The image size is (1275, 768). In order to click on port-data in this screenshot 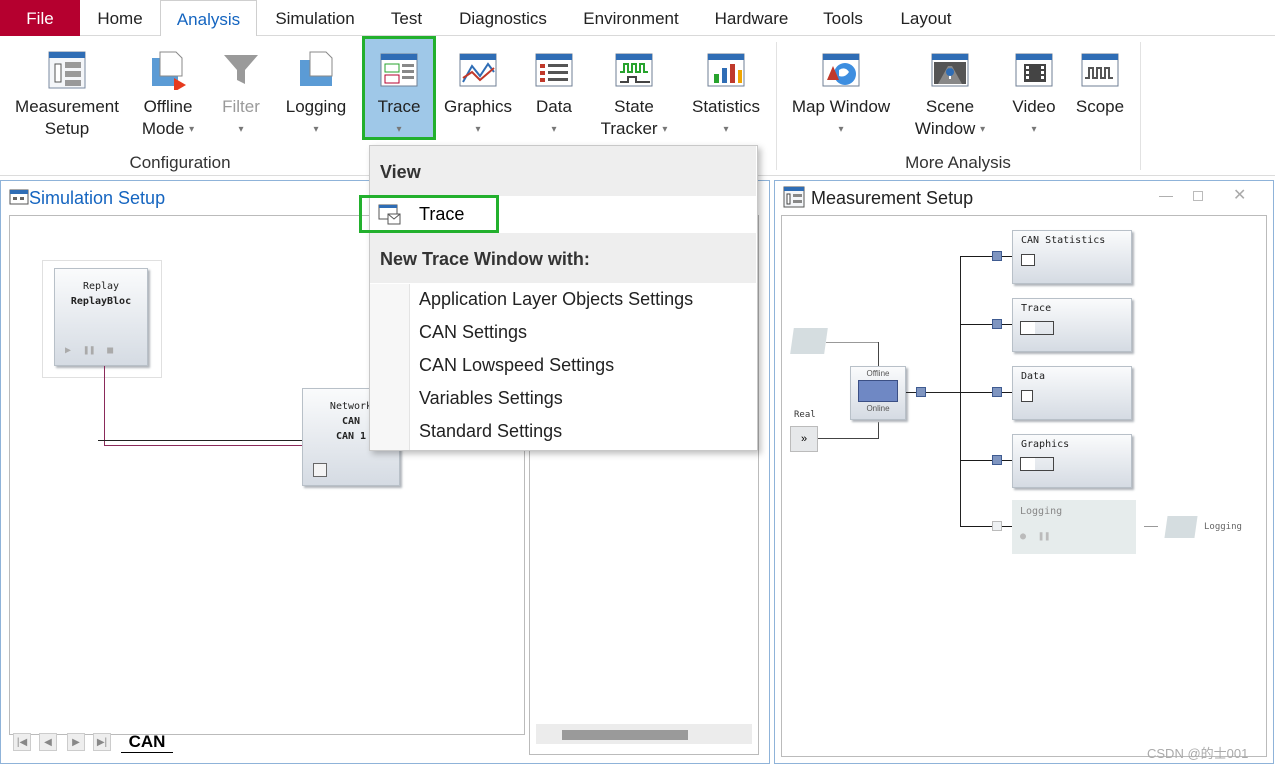, I will do `click(997, 392)`.